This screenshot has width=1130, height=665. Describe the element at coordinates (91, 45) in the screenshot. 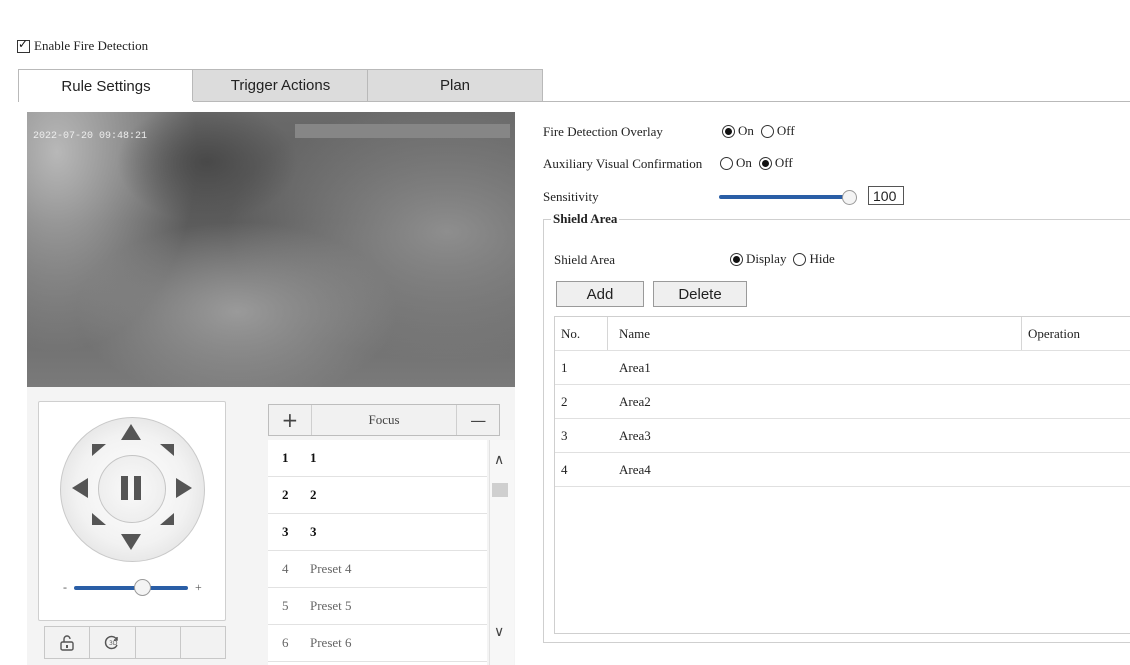

I see `enable-fire-detection-label: Enable Fire Detection` at that location.